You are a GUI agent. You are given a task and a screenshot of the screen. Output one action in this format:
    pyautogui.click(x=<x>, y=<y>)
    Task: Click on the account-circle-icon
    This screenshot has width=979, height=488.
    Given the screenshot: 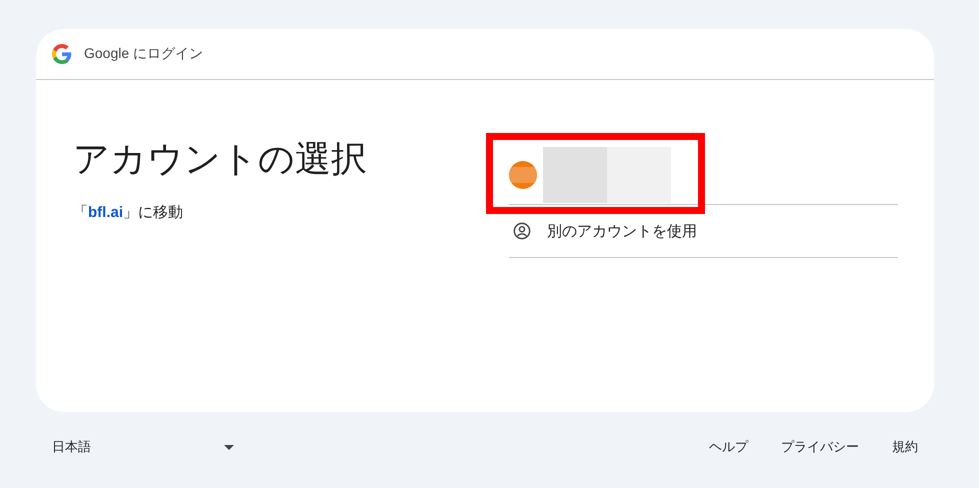 What is the action you would take?
    pyautogui.click(x=522, y=231)
    